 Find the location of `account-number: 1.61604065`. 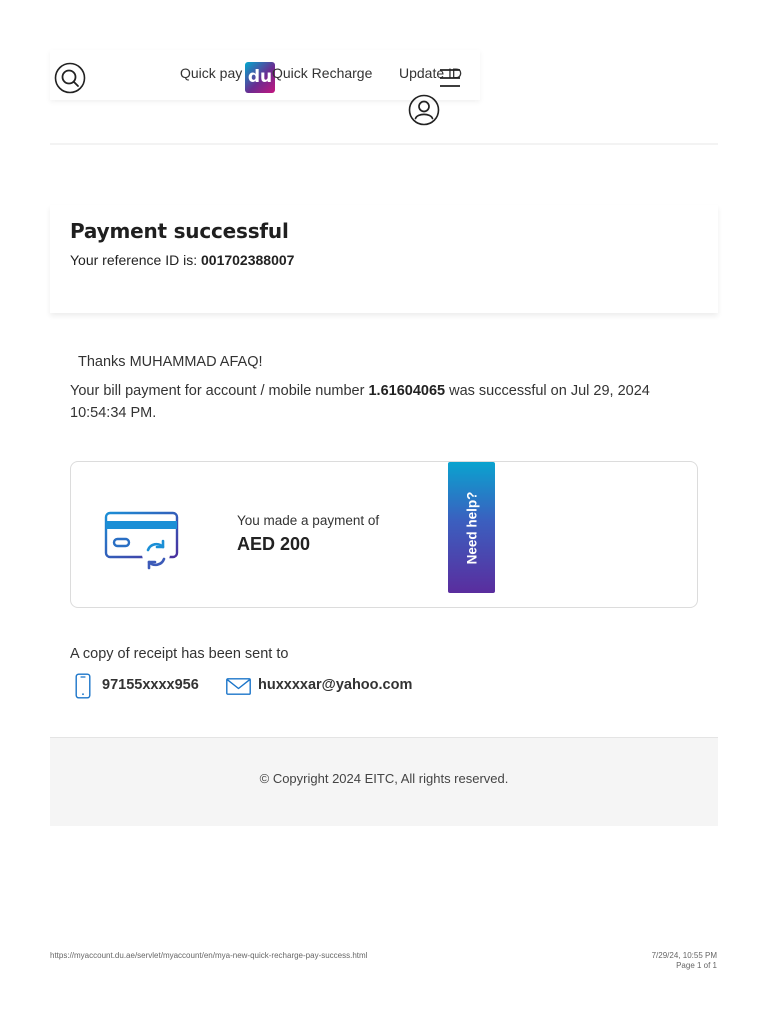

account-number: 1.61604065 is located at coordinates (407, 391).